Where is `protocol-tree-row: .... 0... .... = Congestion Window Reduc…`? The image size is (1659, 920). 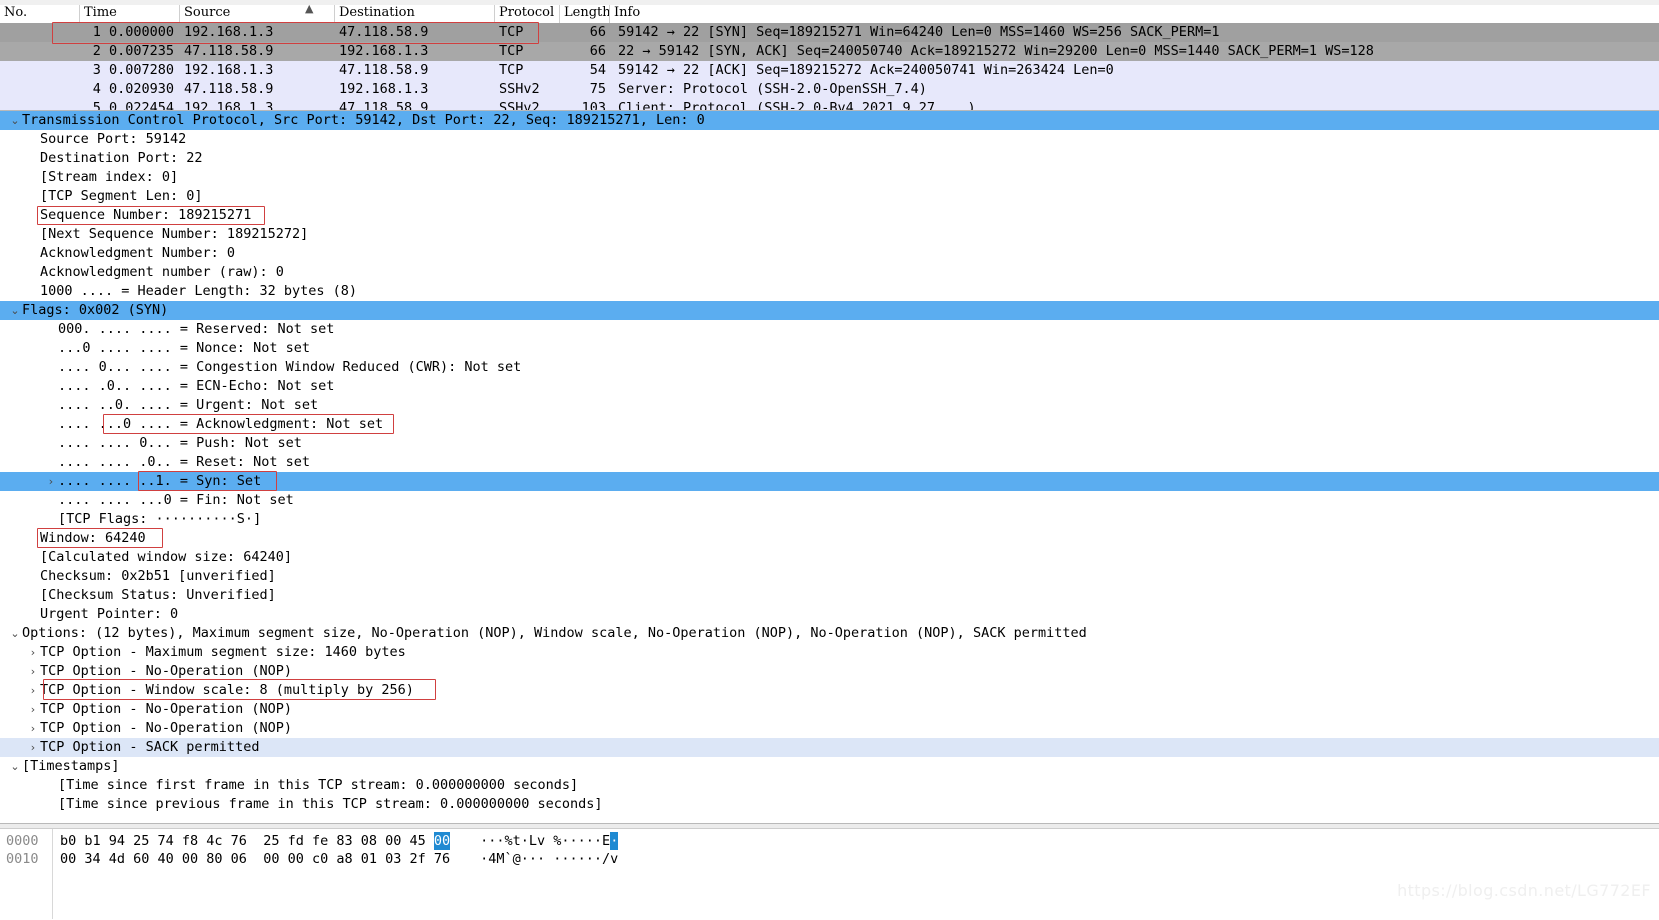
protocol-tree-row: .... 0... .... = Congestion Window Reduc… is located at coordinates (829, 367).